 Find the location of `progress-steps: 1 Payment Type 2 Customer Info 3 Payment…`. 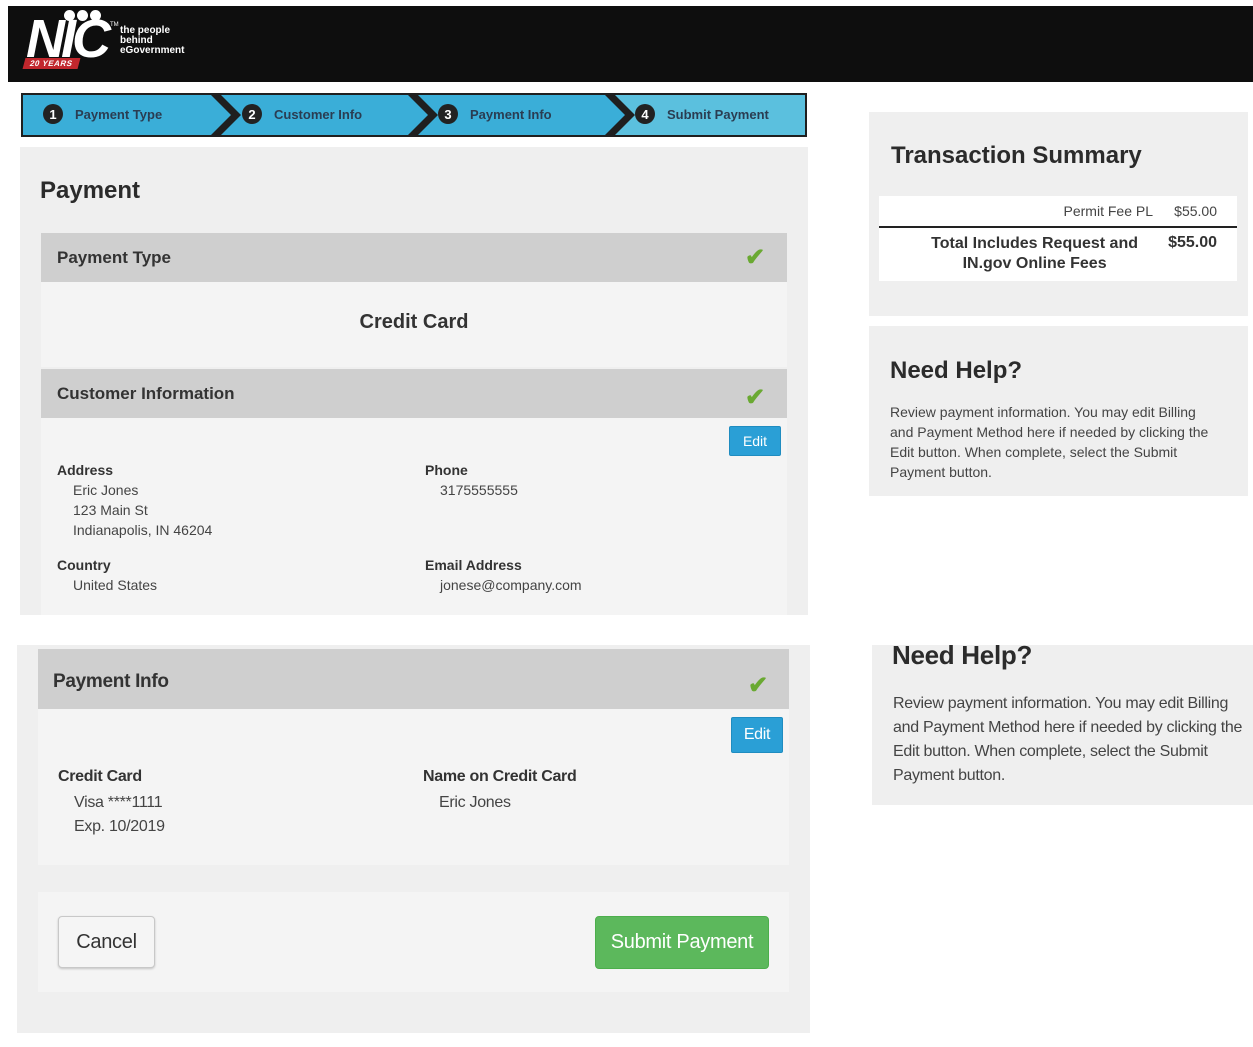

progress-steps: 1 Payment Type 2 Customer Info 3 Payment… is located at coordinates (414, 115).